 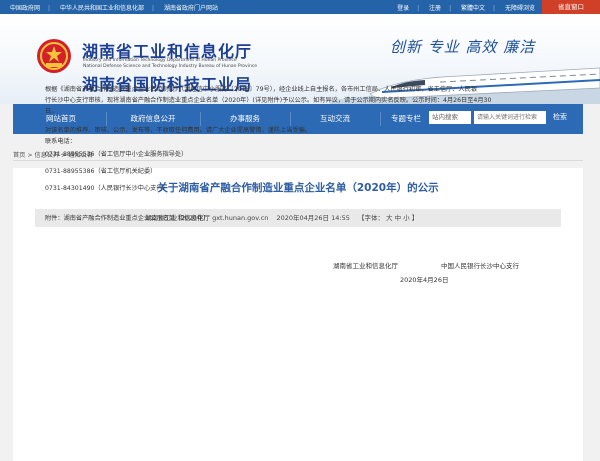 What do you see at coordinates (25, 8) in the screenshot?
I see `link-china-gov: 中国政府网` at bounding box center [25, 8].